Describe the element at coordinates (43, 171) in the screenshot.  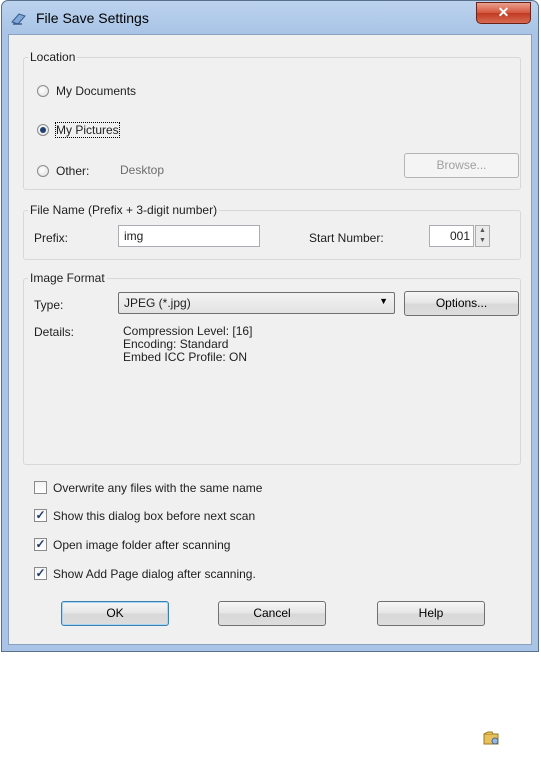
I see `radio-other` at that location.